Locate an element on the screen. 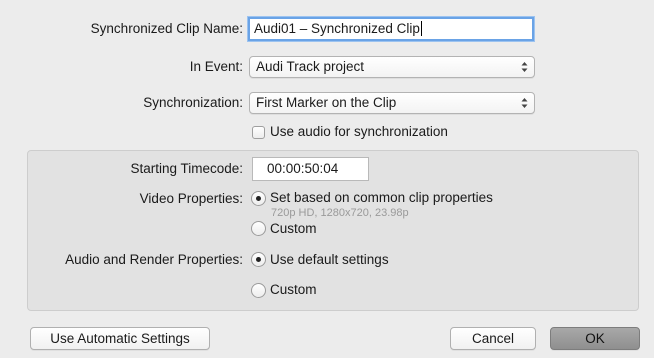 This screenshot has width=654, height=358. ok-button: OK is located at coordinates (595, 338).